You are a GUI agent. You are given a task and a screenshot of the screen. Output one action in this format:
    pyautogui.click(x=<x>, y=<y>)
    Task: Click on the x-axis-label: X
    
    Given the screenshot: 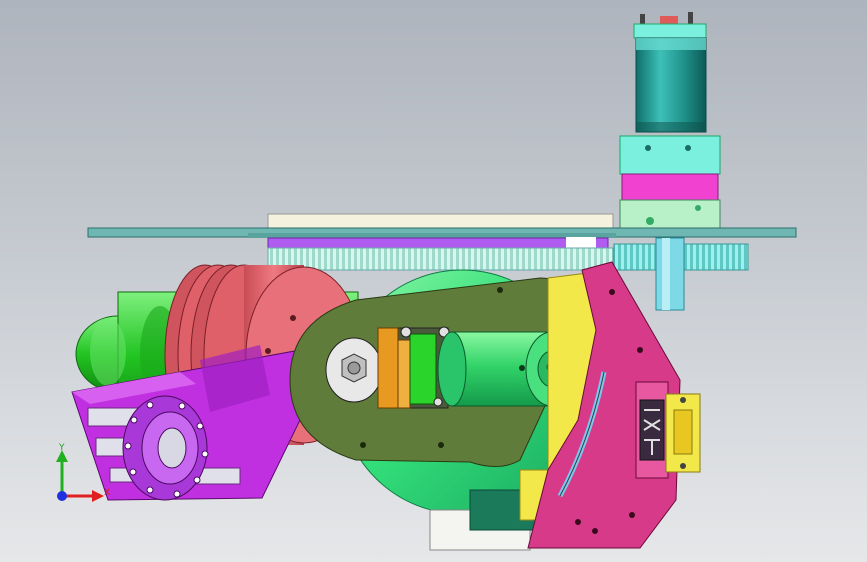 What is the action you would take?
    pyautogui.click(x=107, y=493)
    